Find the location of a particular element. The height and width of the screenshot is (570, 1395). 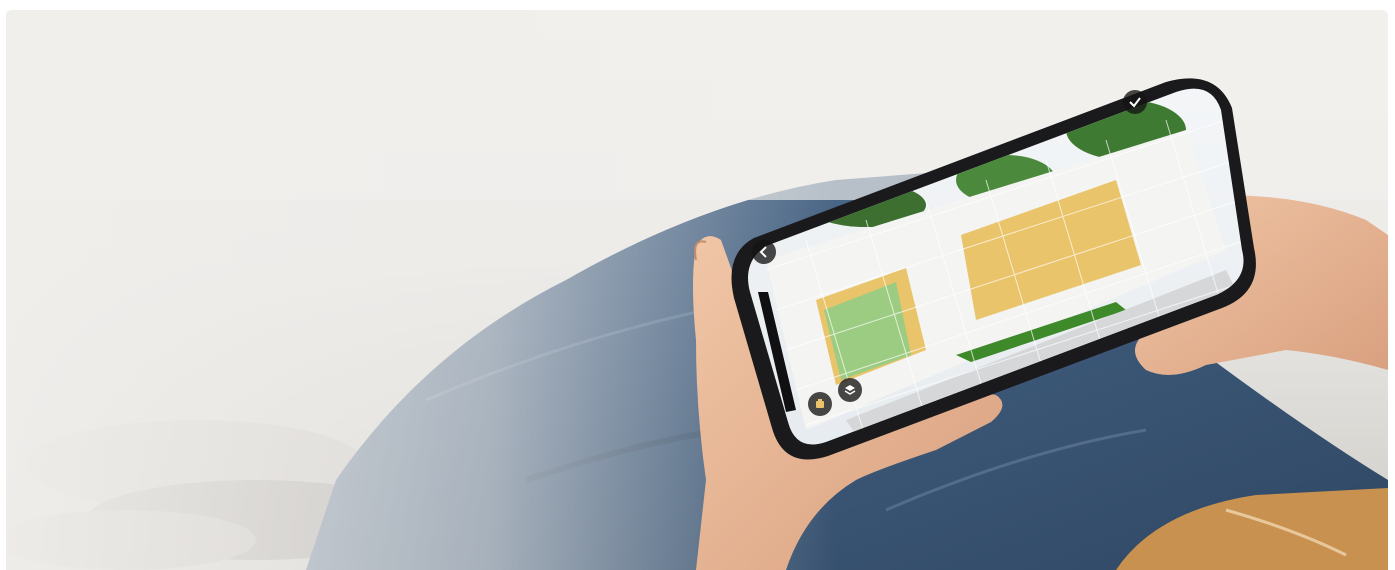

confirm-button is located at coordinates (1135, 102).